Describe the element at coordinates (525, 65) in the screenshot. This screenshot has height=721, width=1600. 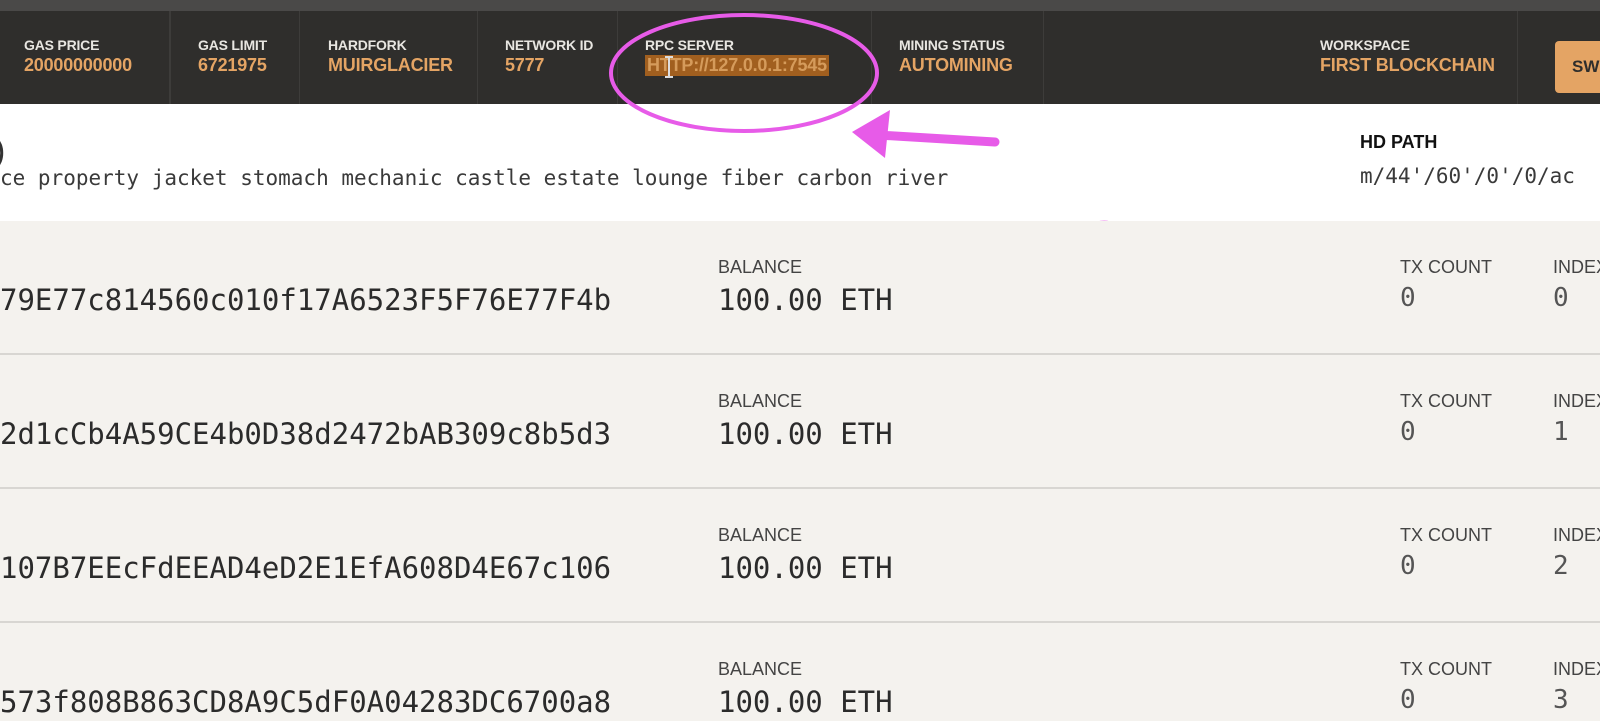
I see `network-id-value: 5777` at that location.